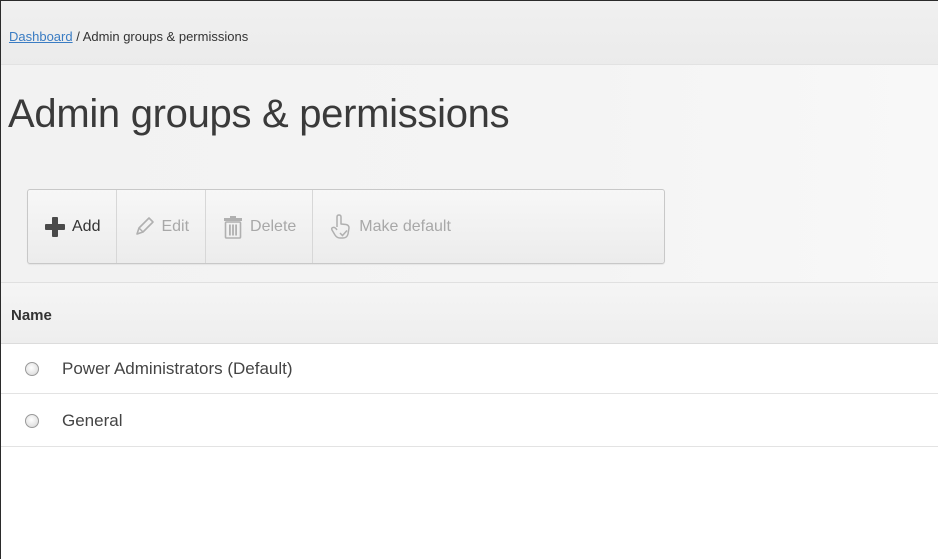 Image resolution: width=938 pixels, height=559 pixels. Describe the element at coordinates (341, 226) in the screenshot. I see `hand-pointer-icon` at that location.